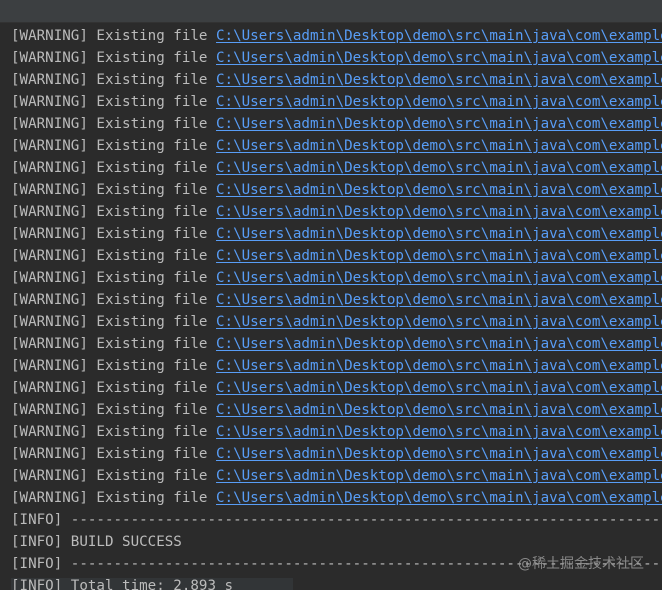 This screenshot has height=590, width=662. I want to click on build-success-line: [INFO] BUILD SUCCESS, so click(96, 542).